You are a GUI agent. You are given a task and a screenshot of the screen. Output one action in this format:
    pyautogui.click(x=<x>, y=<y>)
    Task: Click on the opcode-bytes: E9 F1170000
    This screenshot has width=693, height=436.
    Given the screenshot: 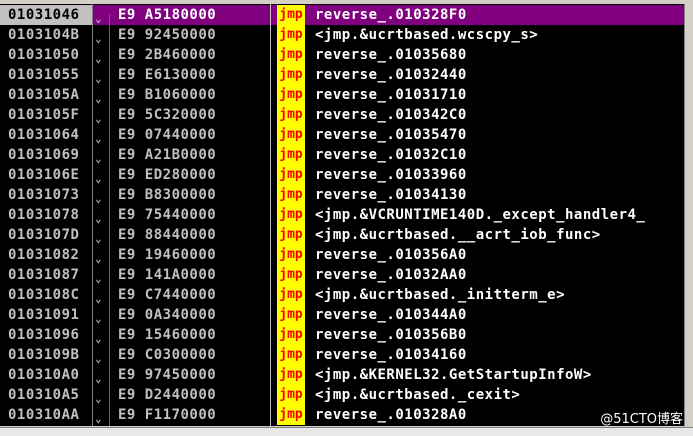 What is the action you would take?
    pyautogui.click(x=167, y=415)
    